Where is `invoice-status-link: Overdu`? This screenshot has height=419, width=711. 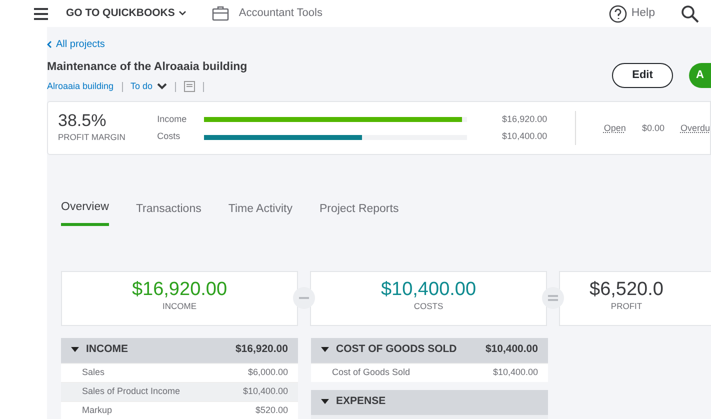 invoice-status-link: Overdu is located at coordinates (695, 128).